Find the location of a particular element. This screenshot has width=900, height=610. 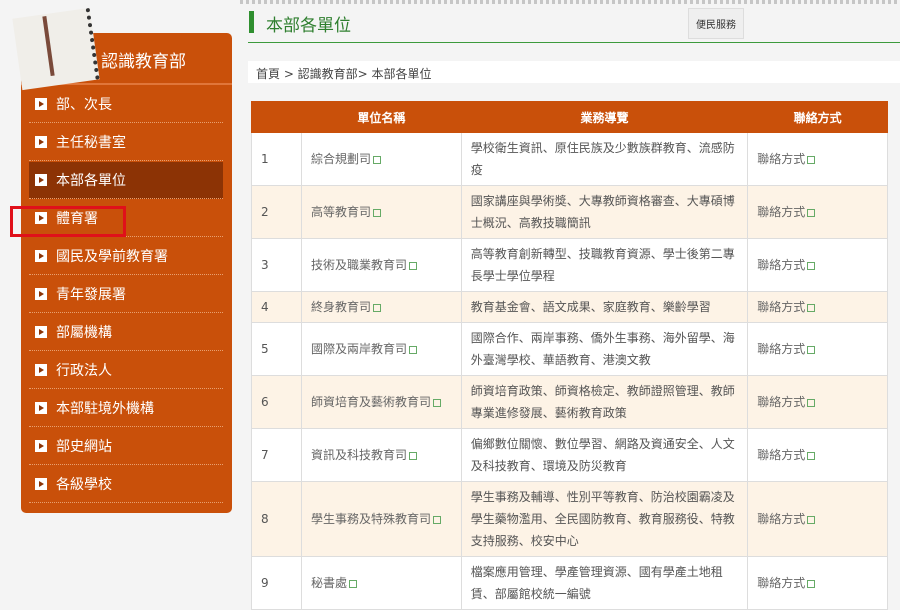

unit-description: 國際合作、兩岸事務、僑外生事務、海外留學、海外臺灣學校、華語教育、港澳文教 is located at coordinates (604, 349).